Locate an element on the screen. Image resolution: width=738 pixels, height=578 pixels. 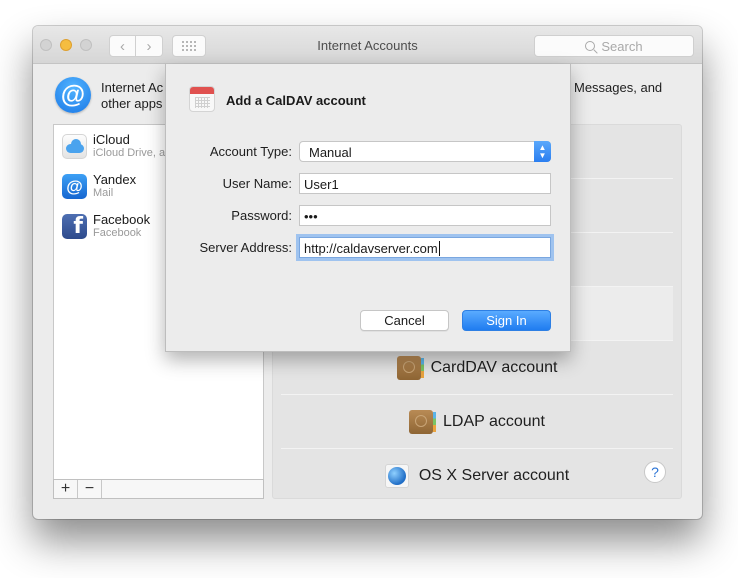
facebook-icon: f is located at coordinates (74, 226).